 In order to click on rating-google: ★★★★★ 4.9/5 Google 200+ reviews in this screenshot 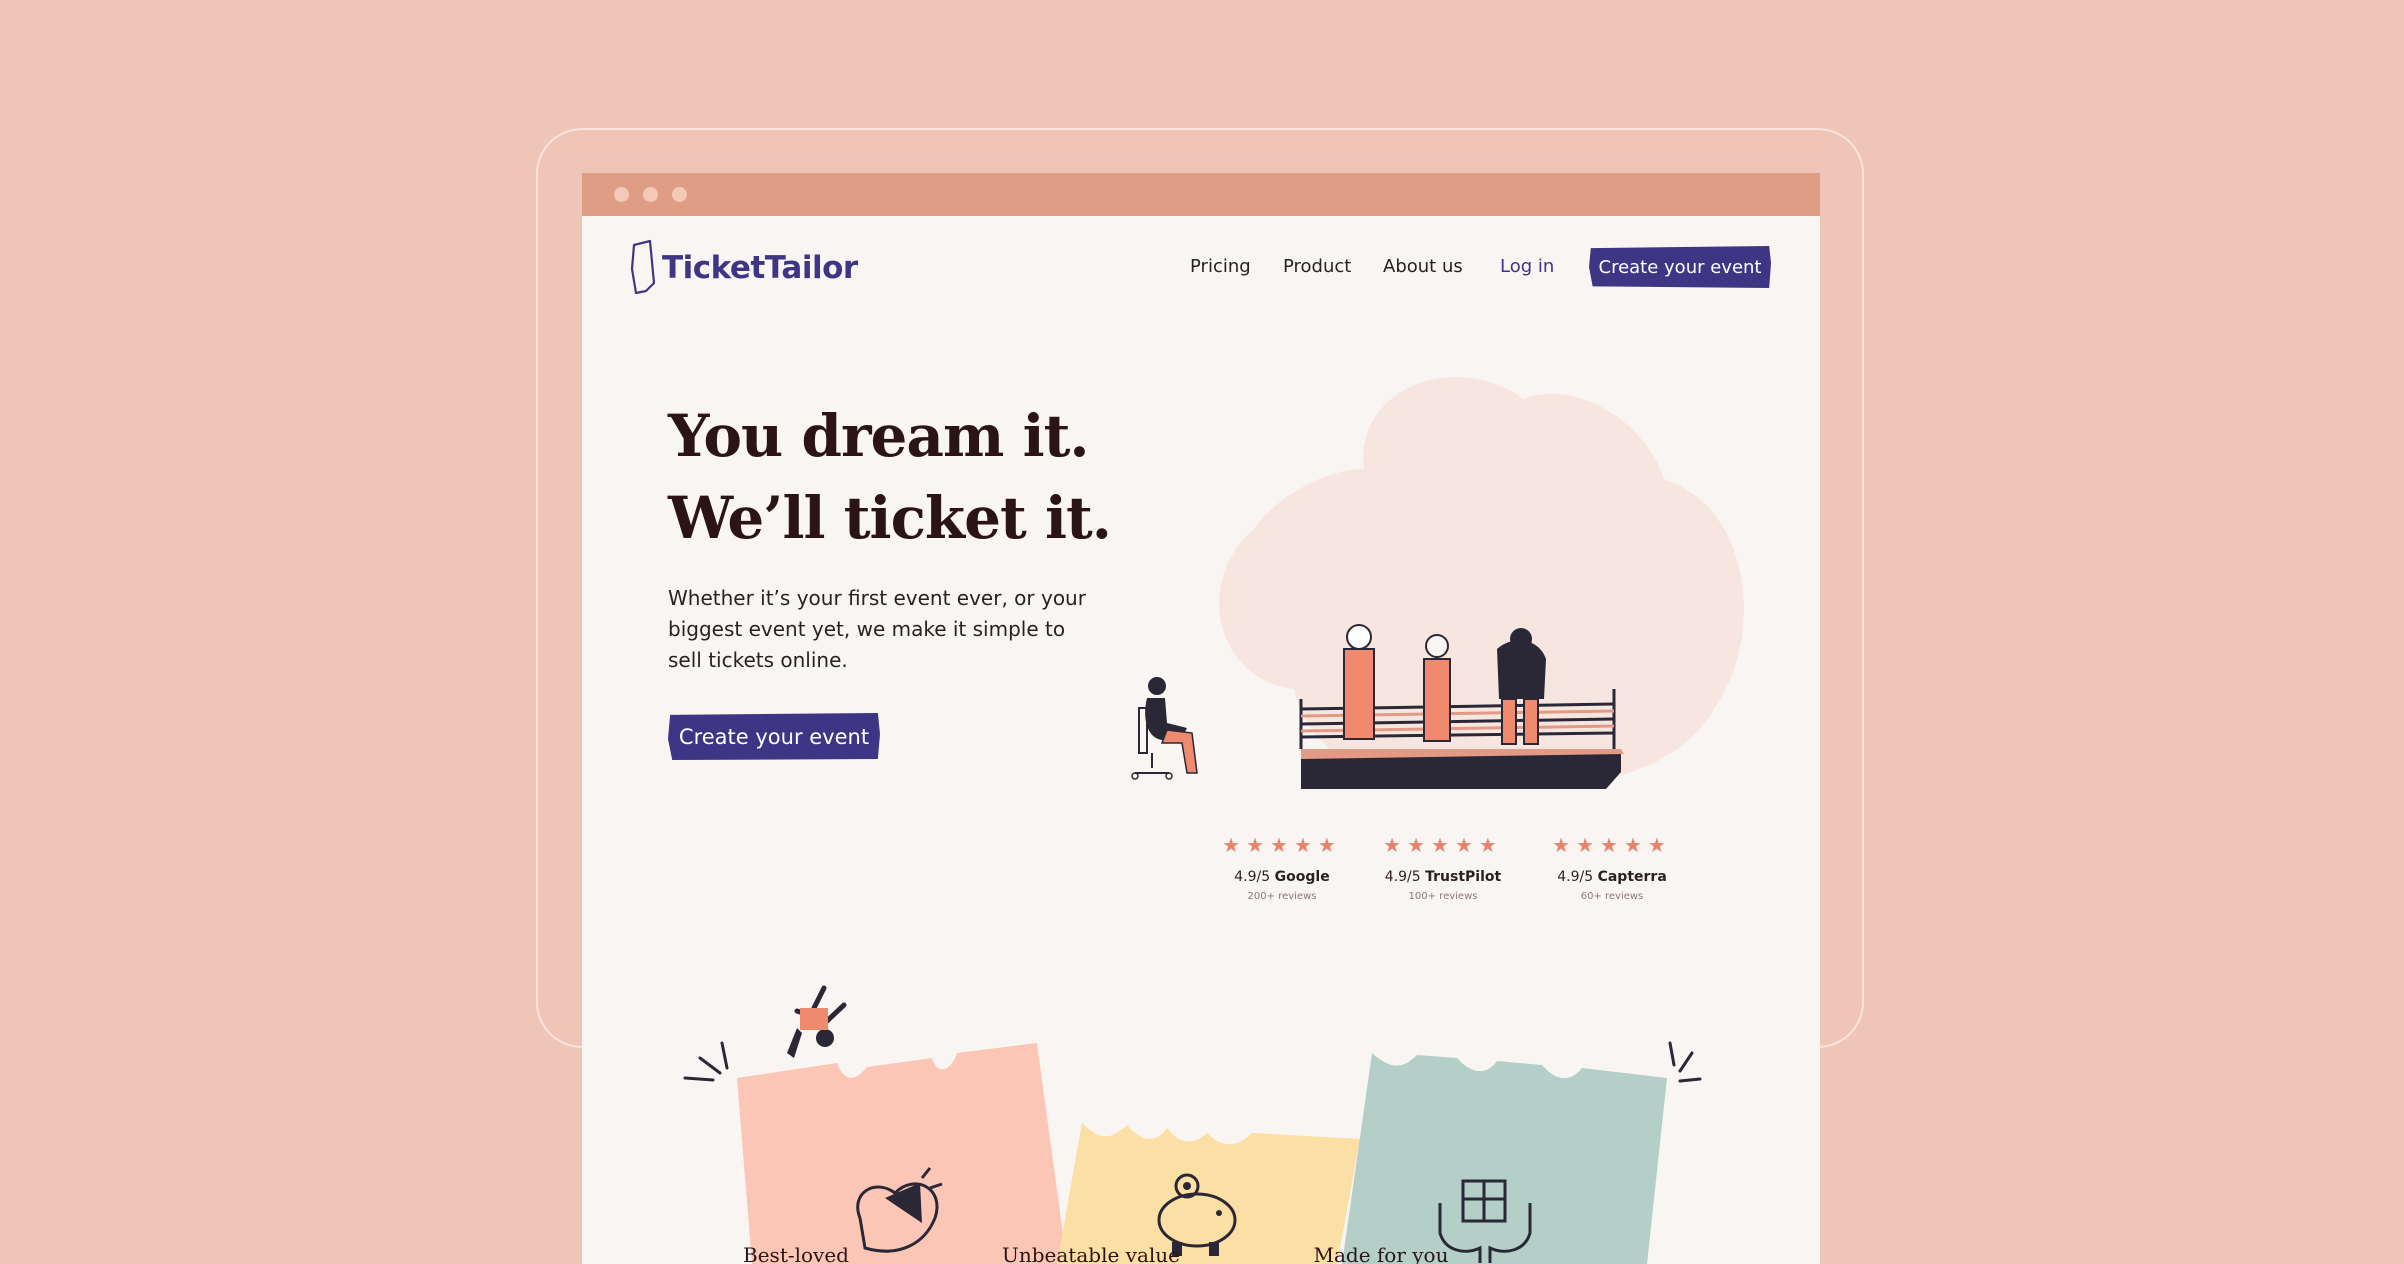, I will do `click(1282, 867)`.